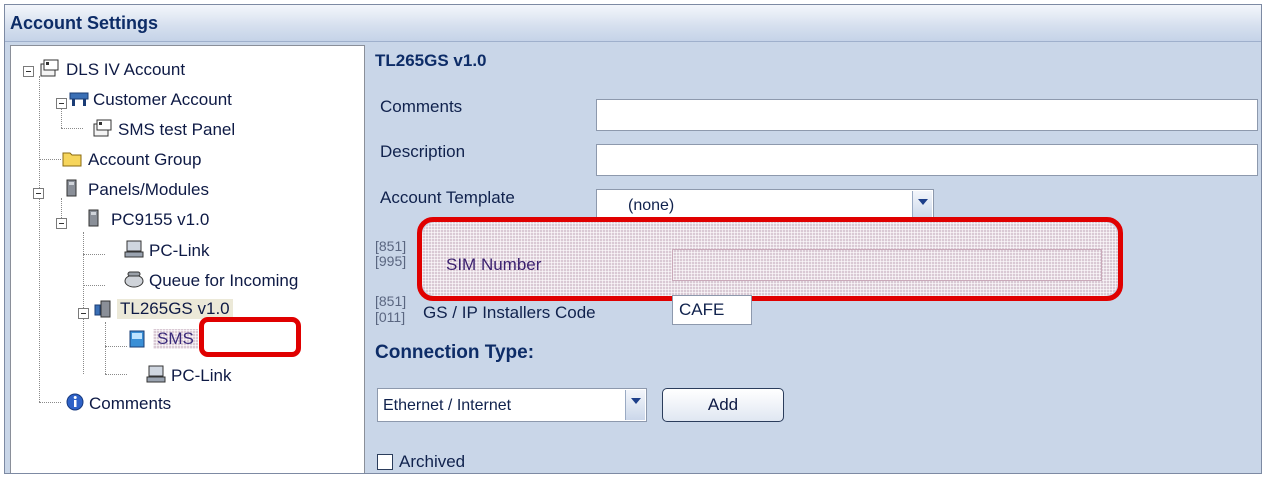 The height and width of the screenshot is (478, 1268). I want to click on tree-item-pc-link-2: PC-Link, so click(201, 376).